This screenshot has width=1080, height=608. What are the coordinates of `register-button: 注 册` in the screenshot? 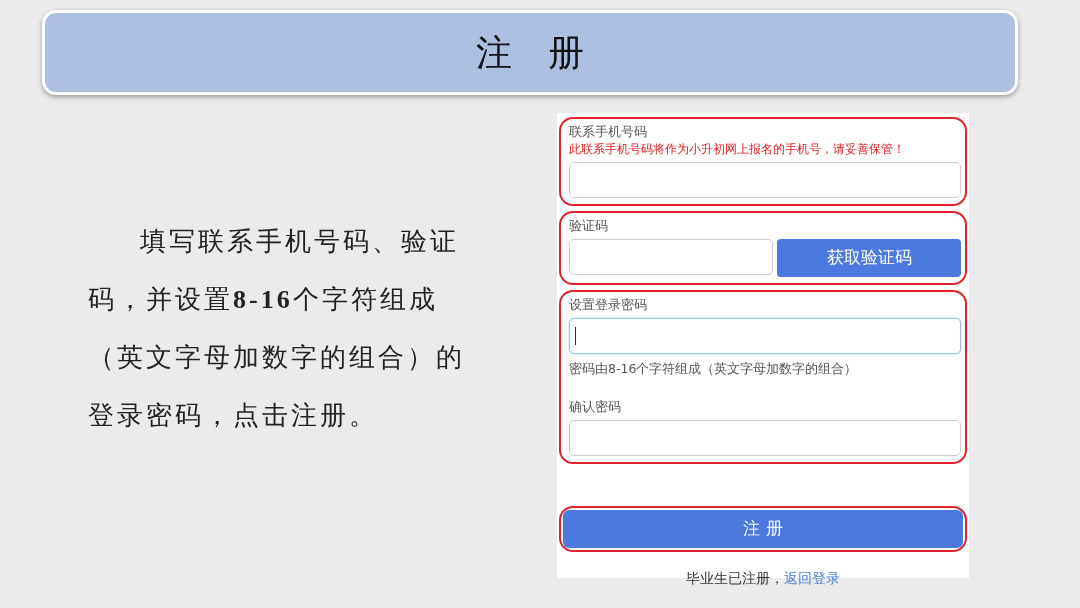 It's located at (763, 529).